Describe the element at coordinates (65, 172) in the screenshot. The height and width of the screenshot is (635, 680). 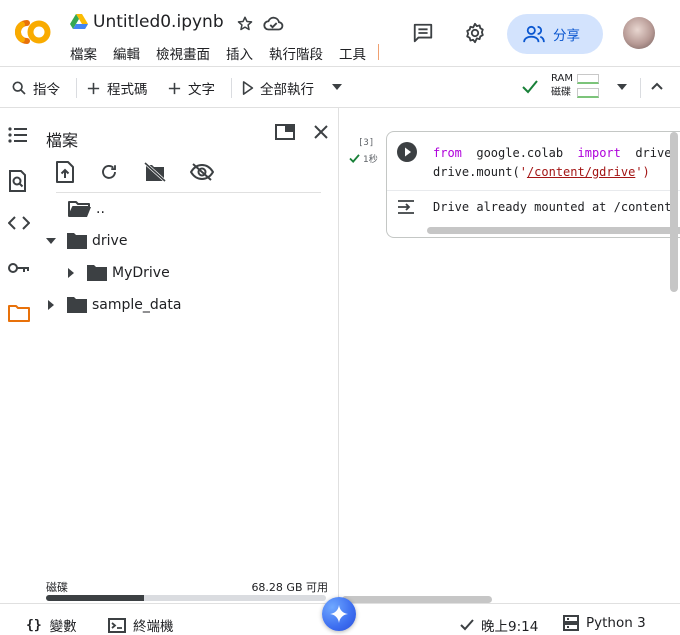
I see `upload-icon` at that location.